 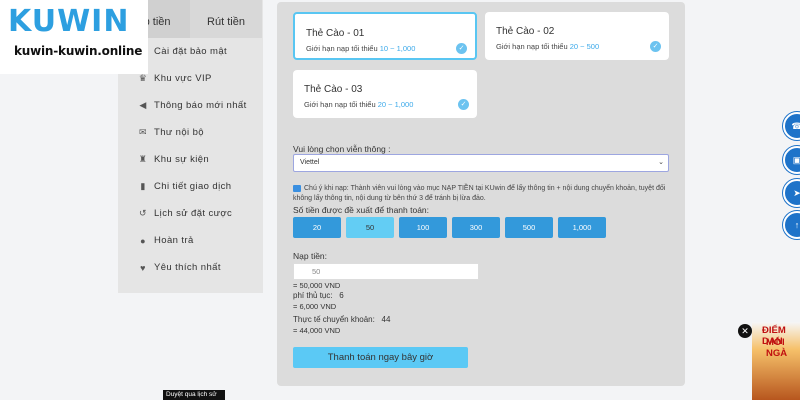 I want to click on amount-option-500: 500, so click(x=529, y=227).